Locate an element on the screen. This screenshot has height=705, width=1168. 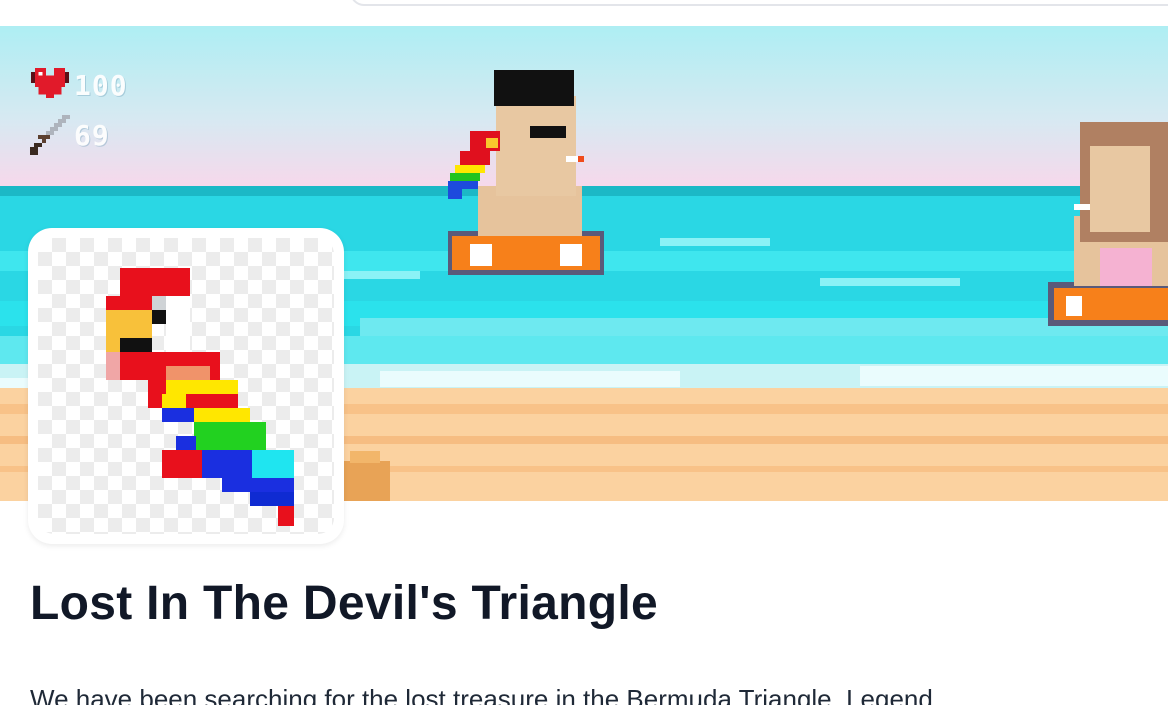
avatar is located at coordinates (186, 386).